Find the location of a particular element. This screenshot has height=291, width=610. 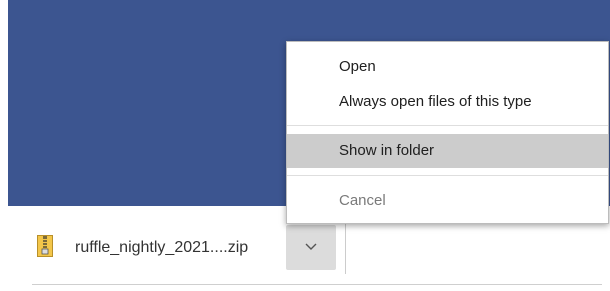

download-item-separator is located at coordinates (345, 249).